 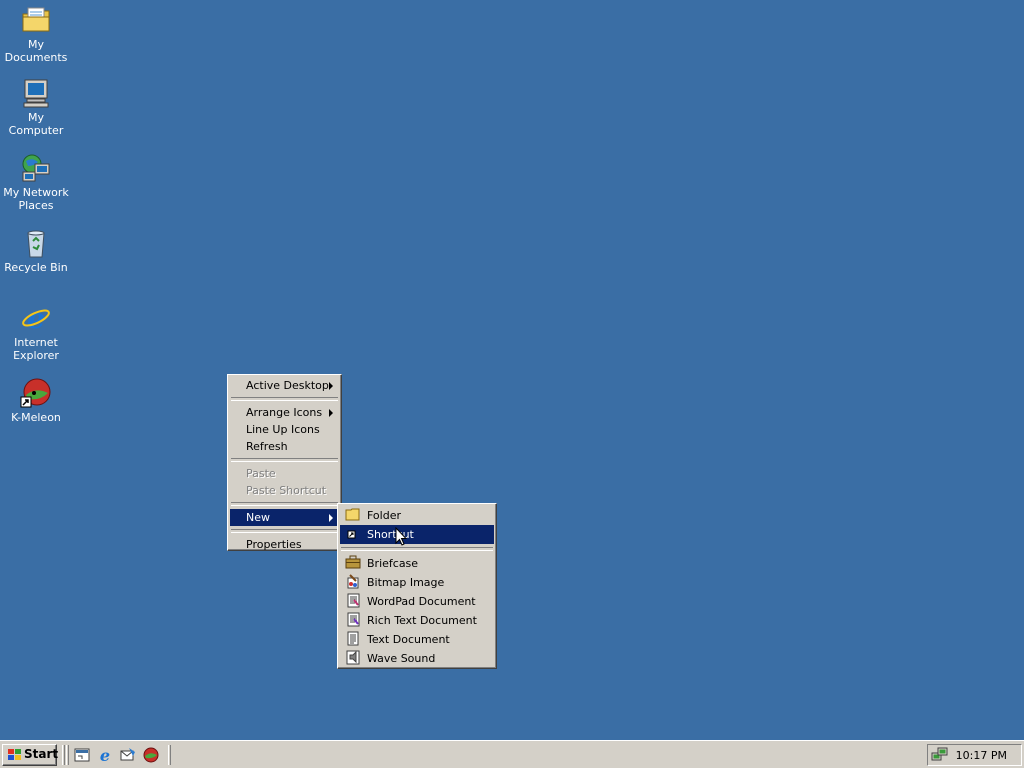 What do you see at coordinates (36, 342) in the screenshot?
I see `desktop-icon-label-line1: Internet` at bounding box center [36, 342].